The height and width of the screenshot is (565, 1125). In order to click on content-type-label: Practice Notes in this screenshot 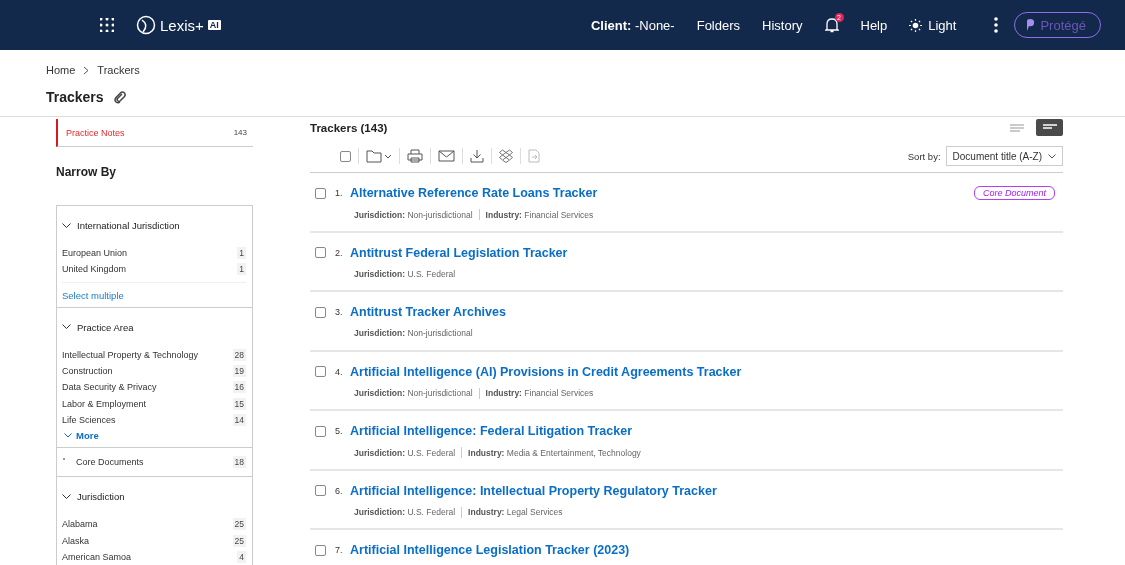, I will do `click(95, 132)`.